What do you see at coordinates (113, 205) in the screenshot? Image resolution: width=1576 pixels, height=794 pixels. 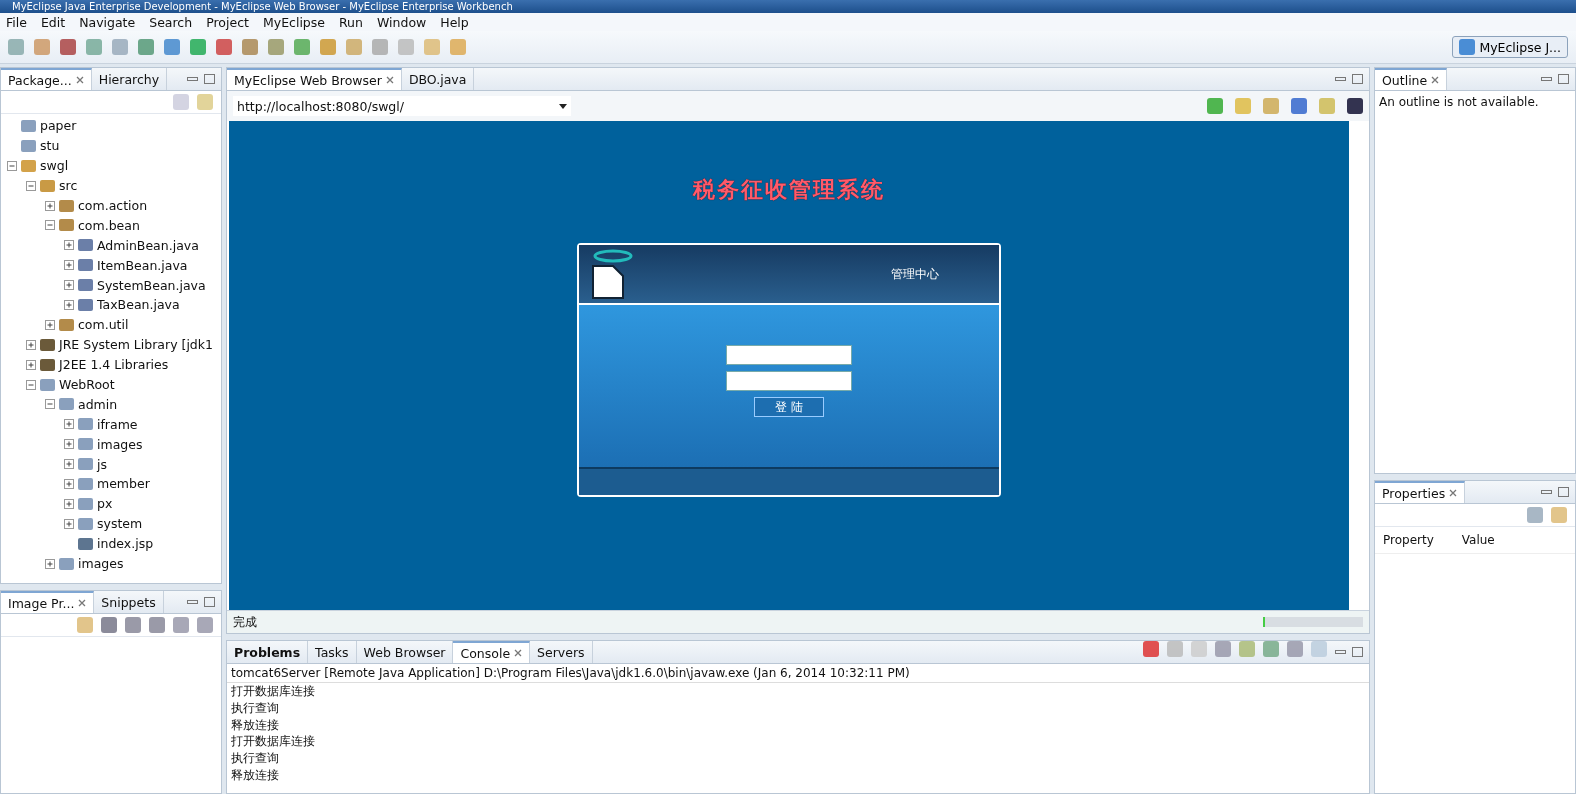 I see `tree-item: com.action` at bounding box center [113, 205].